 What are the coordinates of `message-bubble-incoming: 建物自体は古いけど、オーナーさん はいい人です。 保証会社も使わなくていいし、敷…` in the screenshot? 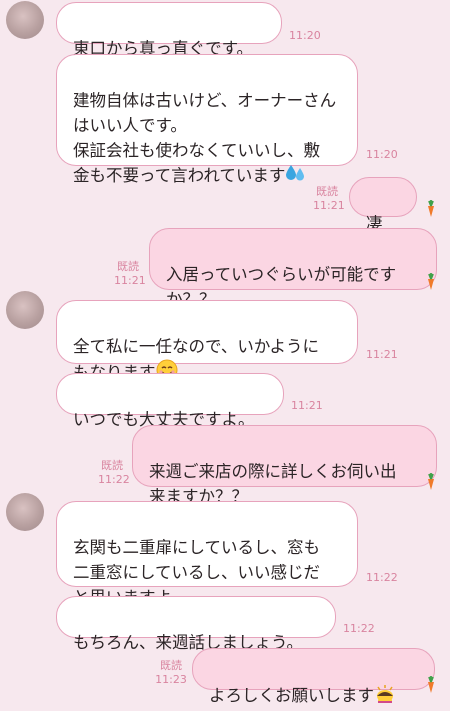 It's located at (207, 119).